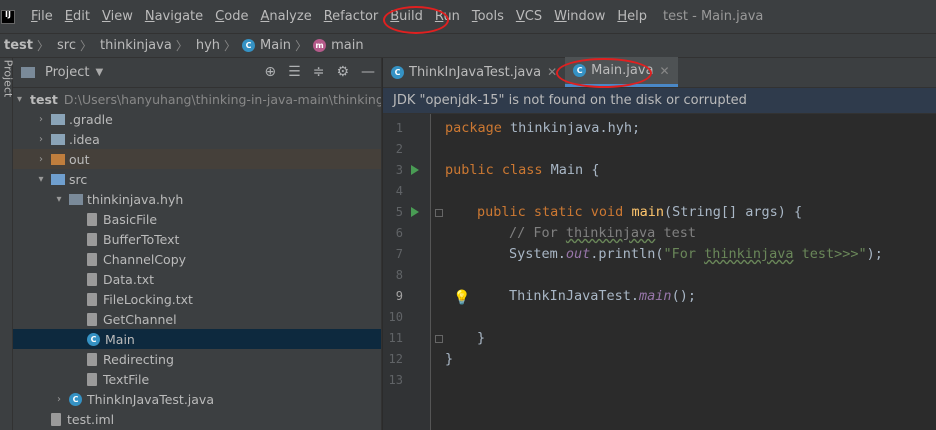  I want to click on line-number: 8, so click(399, 275).